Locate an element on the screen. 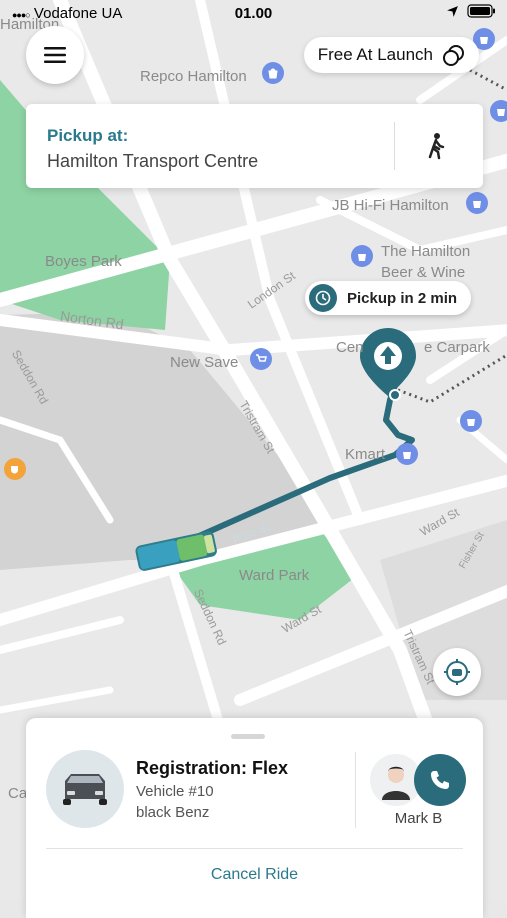 The image size is (507, 918). promo-label: Free At Launch is located at coordinates (375, 54).